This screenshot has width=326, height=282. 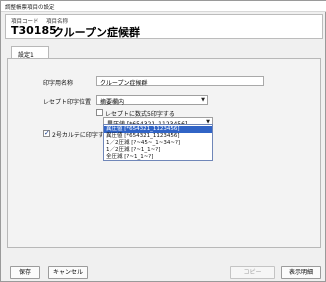 What do you see at coordinates (252, 272) in the screenshot?
I see `copy-button: コピー` at bounding box center [252, 272].